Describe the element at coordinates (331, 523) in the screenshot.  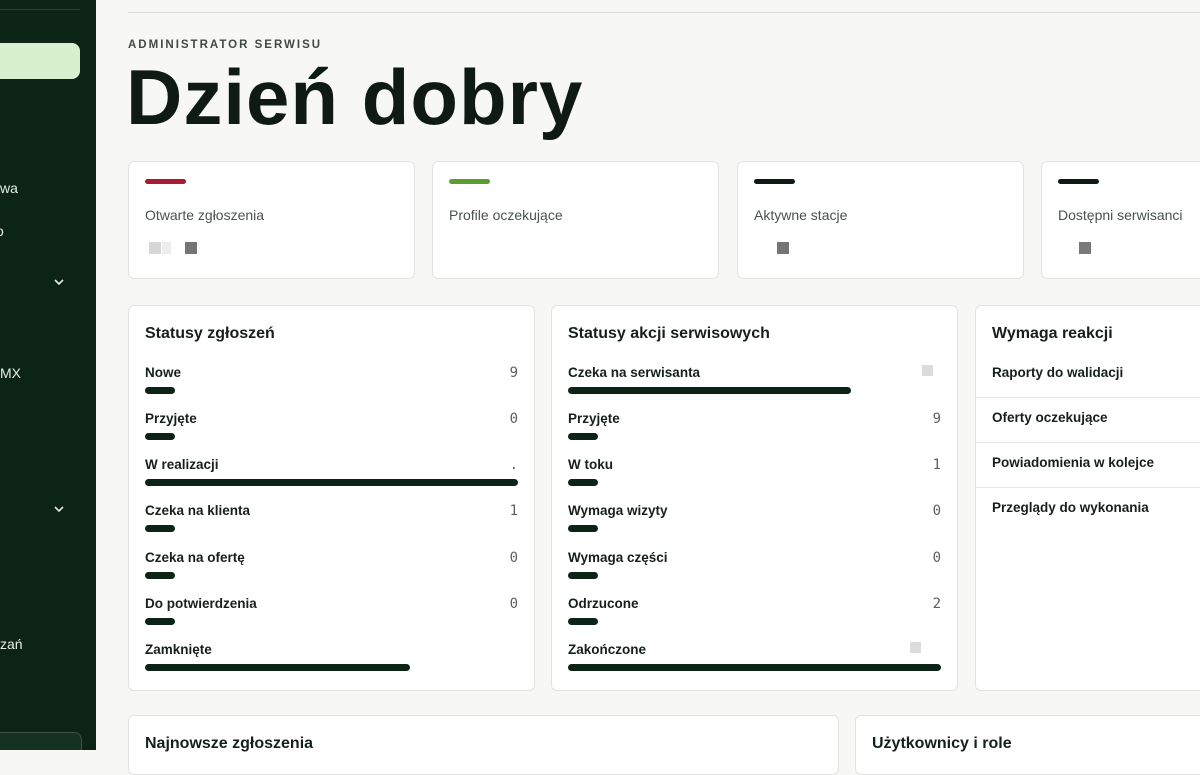
I see `status-row: Czeka na klienta 1` at that location.